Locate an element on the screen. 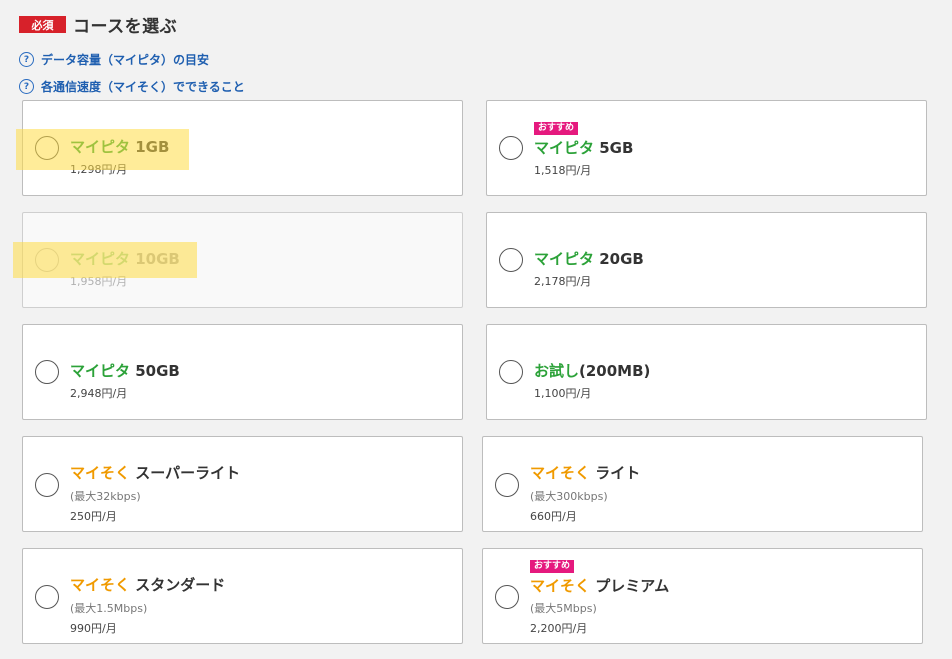 This screenshot has width=952, height=659. price-label: 990円/月 is located at coordinates (93, 628).